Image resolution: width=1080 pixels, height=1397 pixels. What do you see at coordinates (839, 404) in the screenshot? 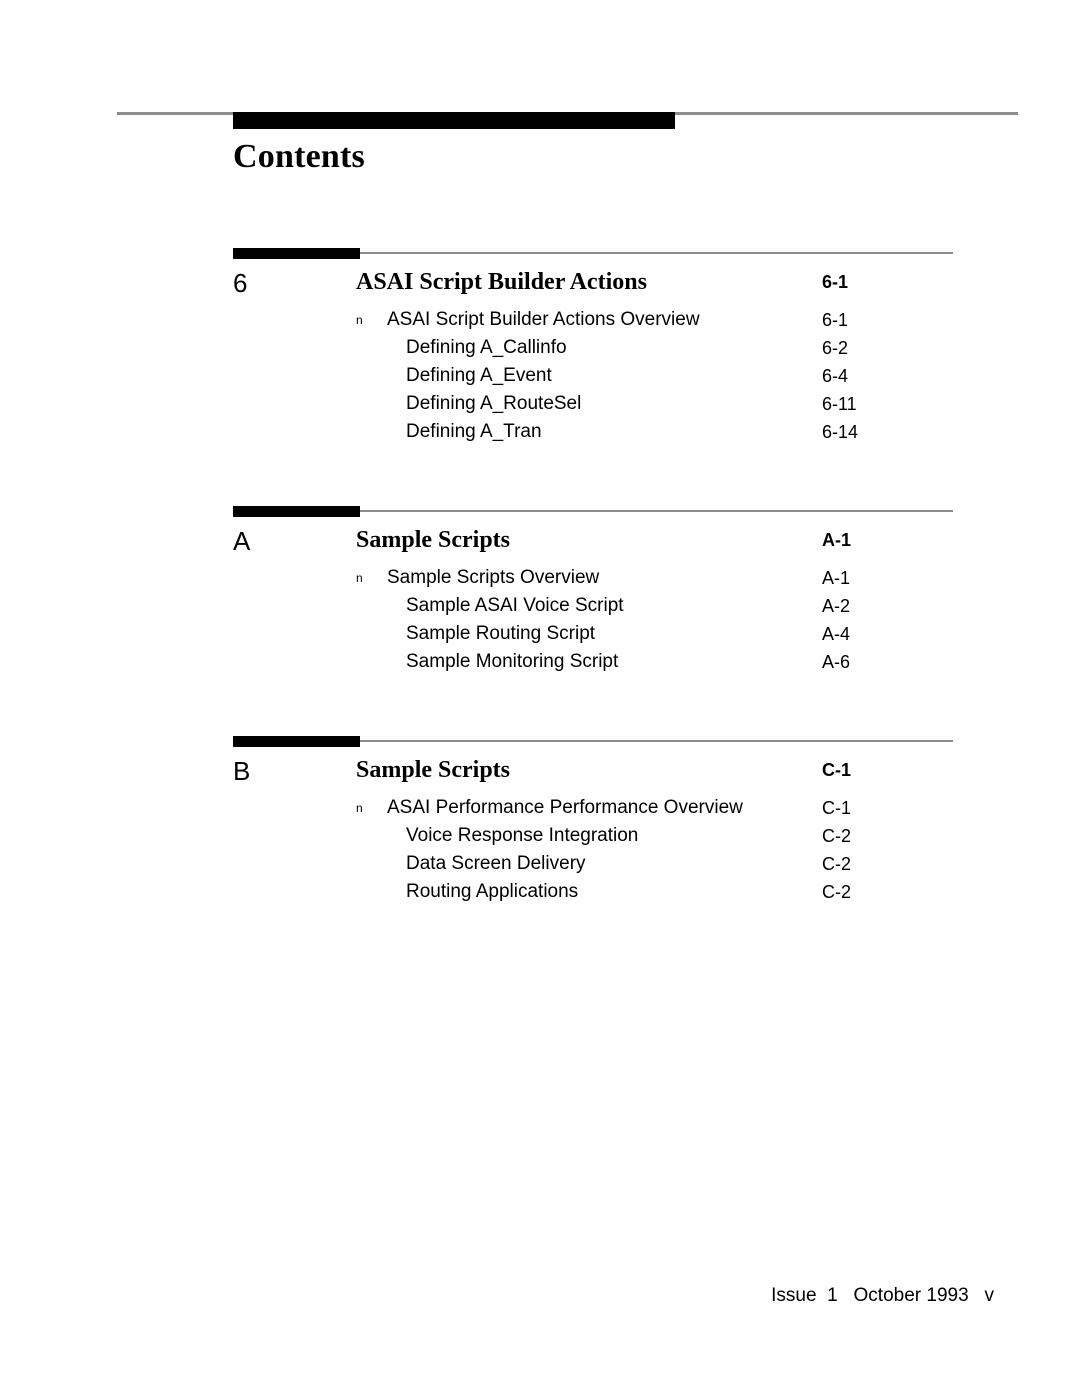
I see `toc-entry-page-number: 6-11` at bounding box center [839, 404].